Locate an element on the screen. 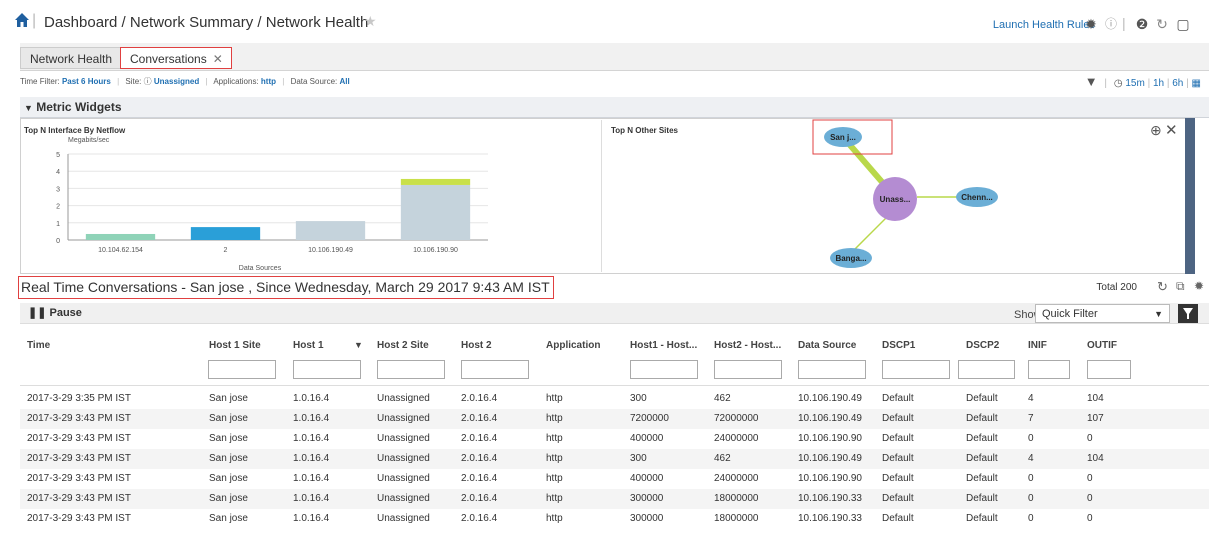 Image resolution: width=1209 pixels, height=544 pixels. filter-button is located at coordinates (1188, 313).